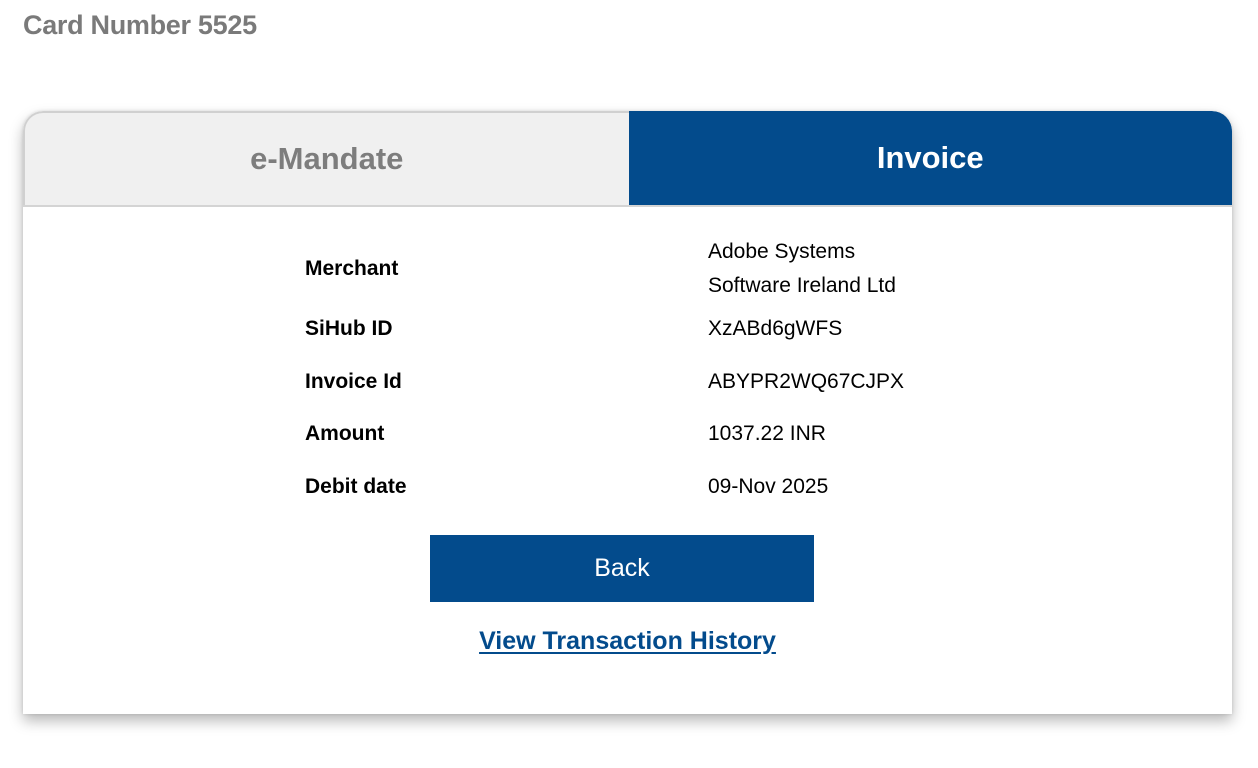 Image resolution: width=1258 pixels, height=768 pixels. I want to click on debit-date-value: 09-Nov 2025, so click(768, 486).